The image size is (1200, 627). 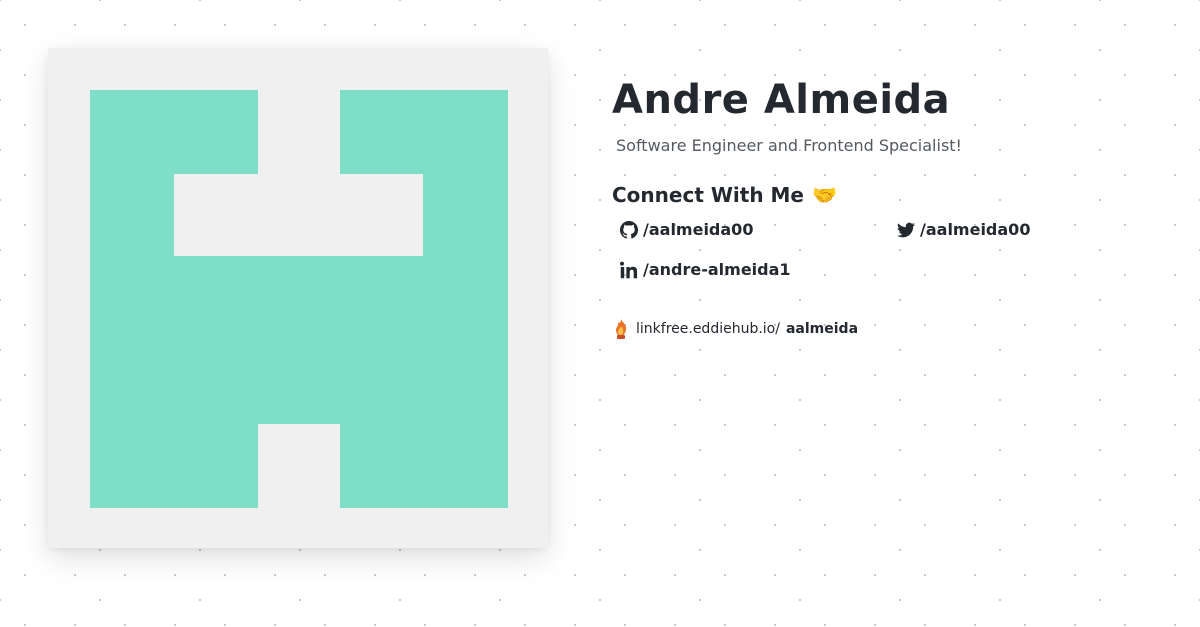 What do you see at coordinates (621, 329) in the screenshot?
I see `linkfree-flame-icon` at bounding box center [621, 329].